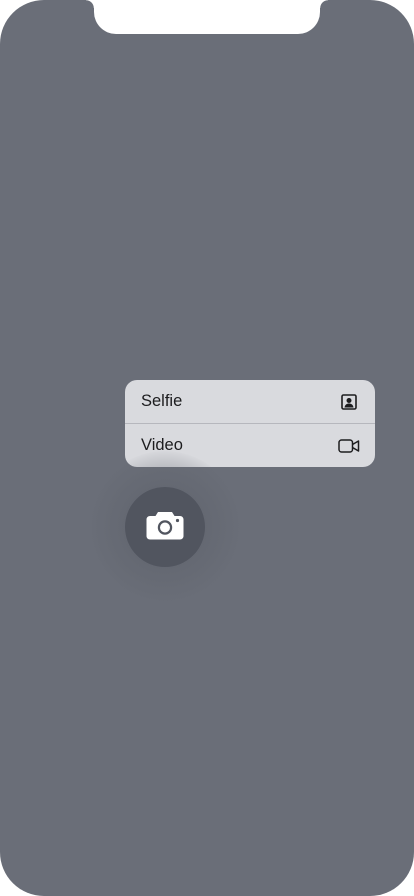  Describe the element at coordinates (349, 402) in the screenshot. I see `portrait-icon` at that location.